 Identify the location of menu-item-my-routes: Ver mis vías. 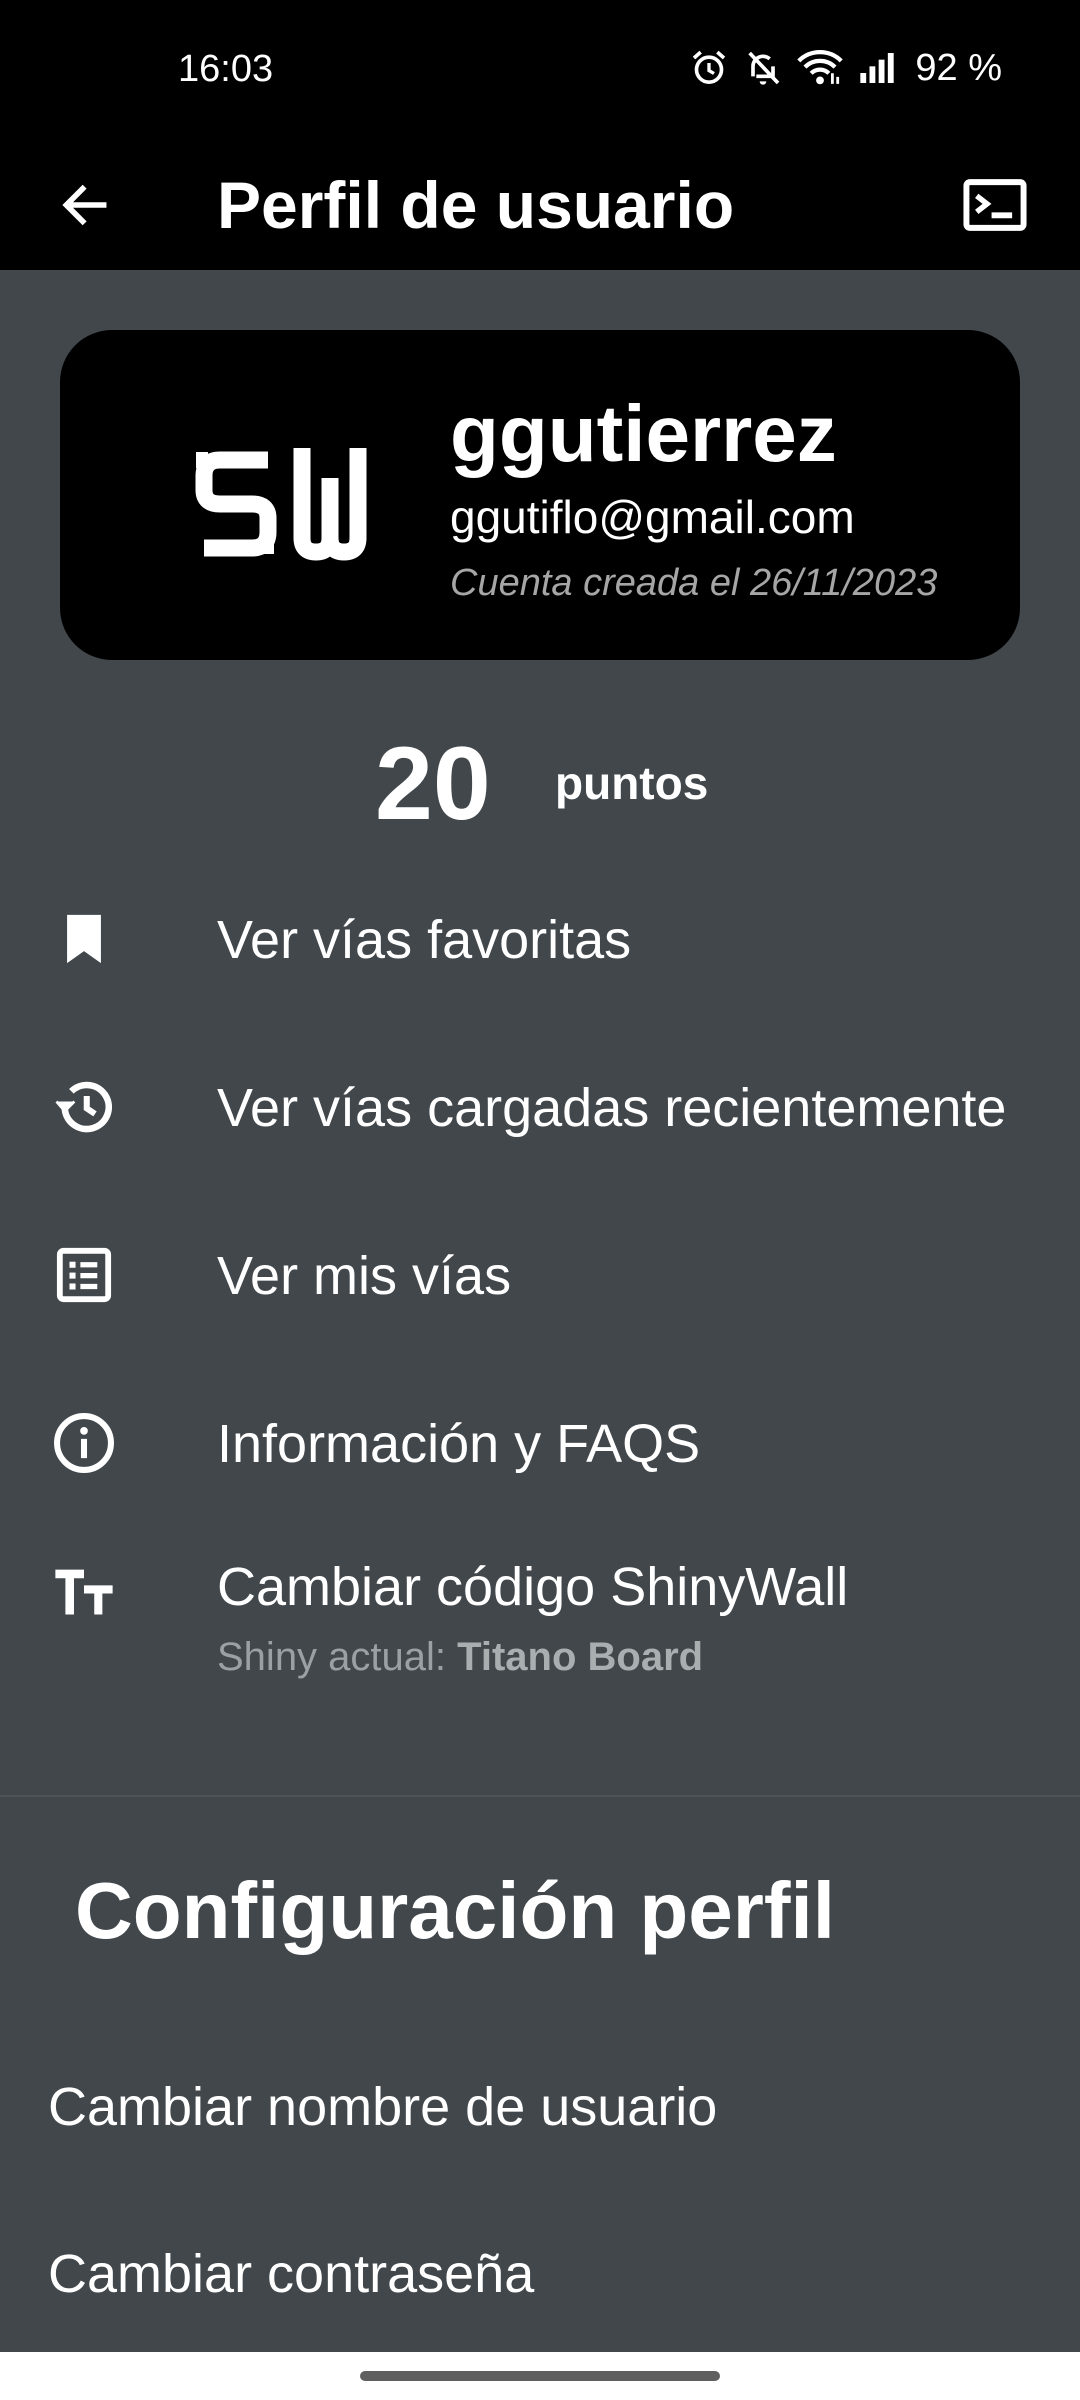
(540, 1275).